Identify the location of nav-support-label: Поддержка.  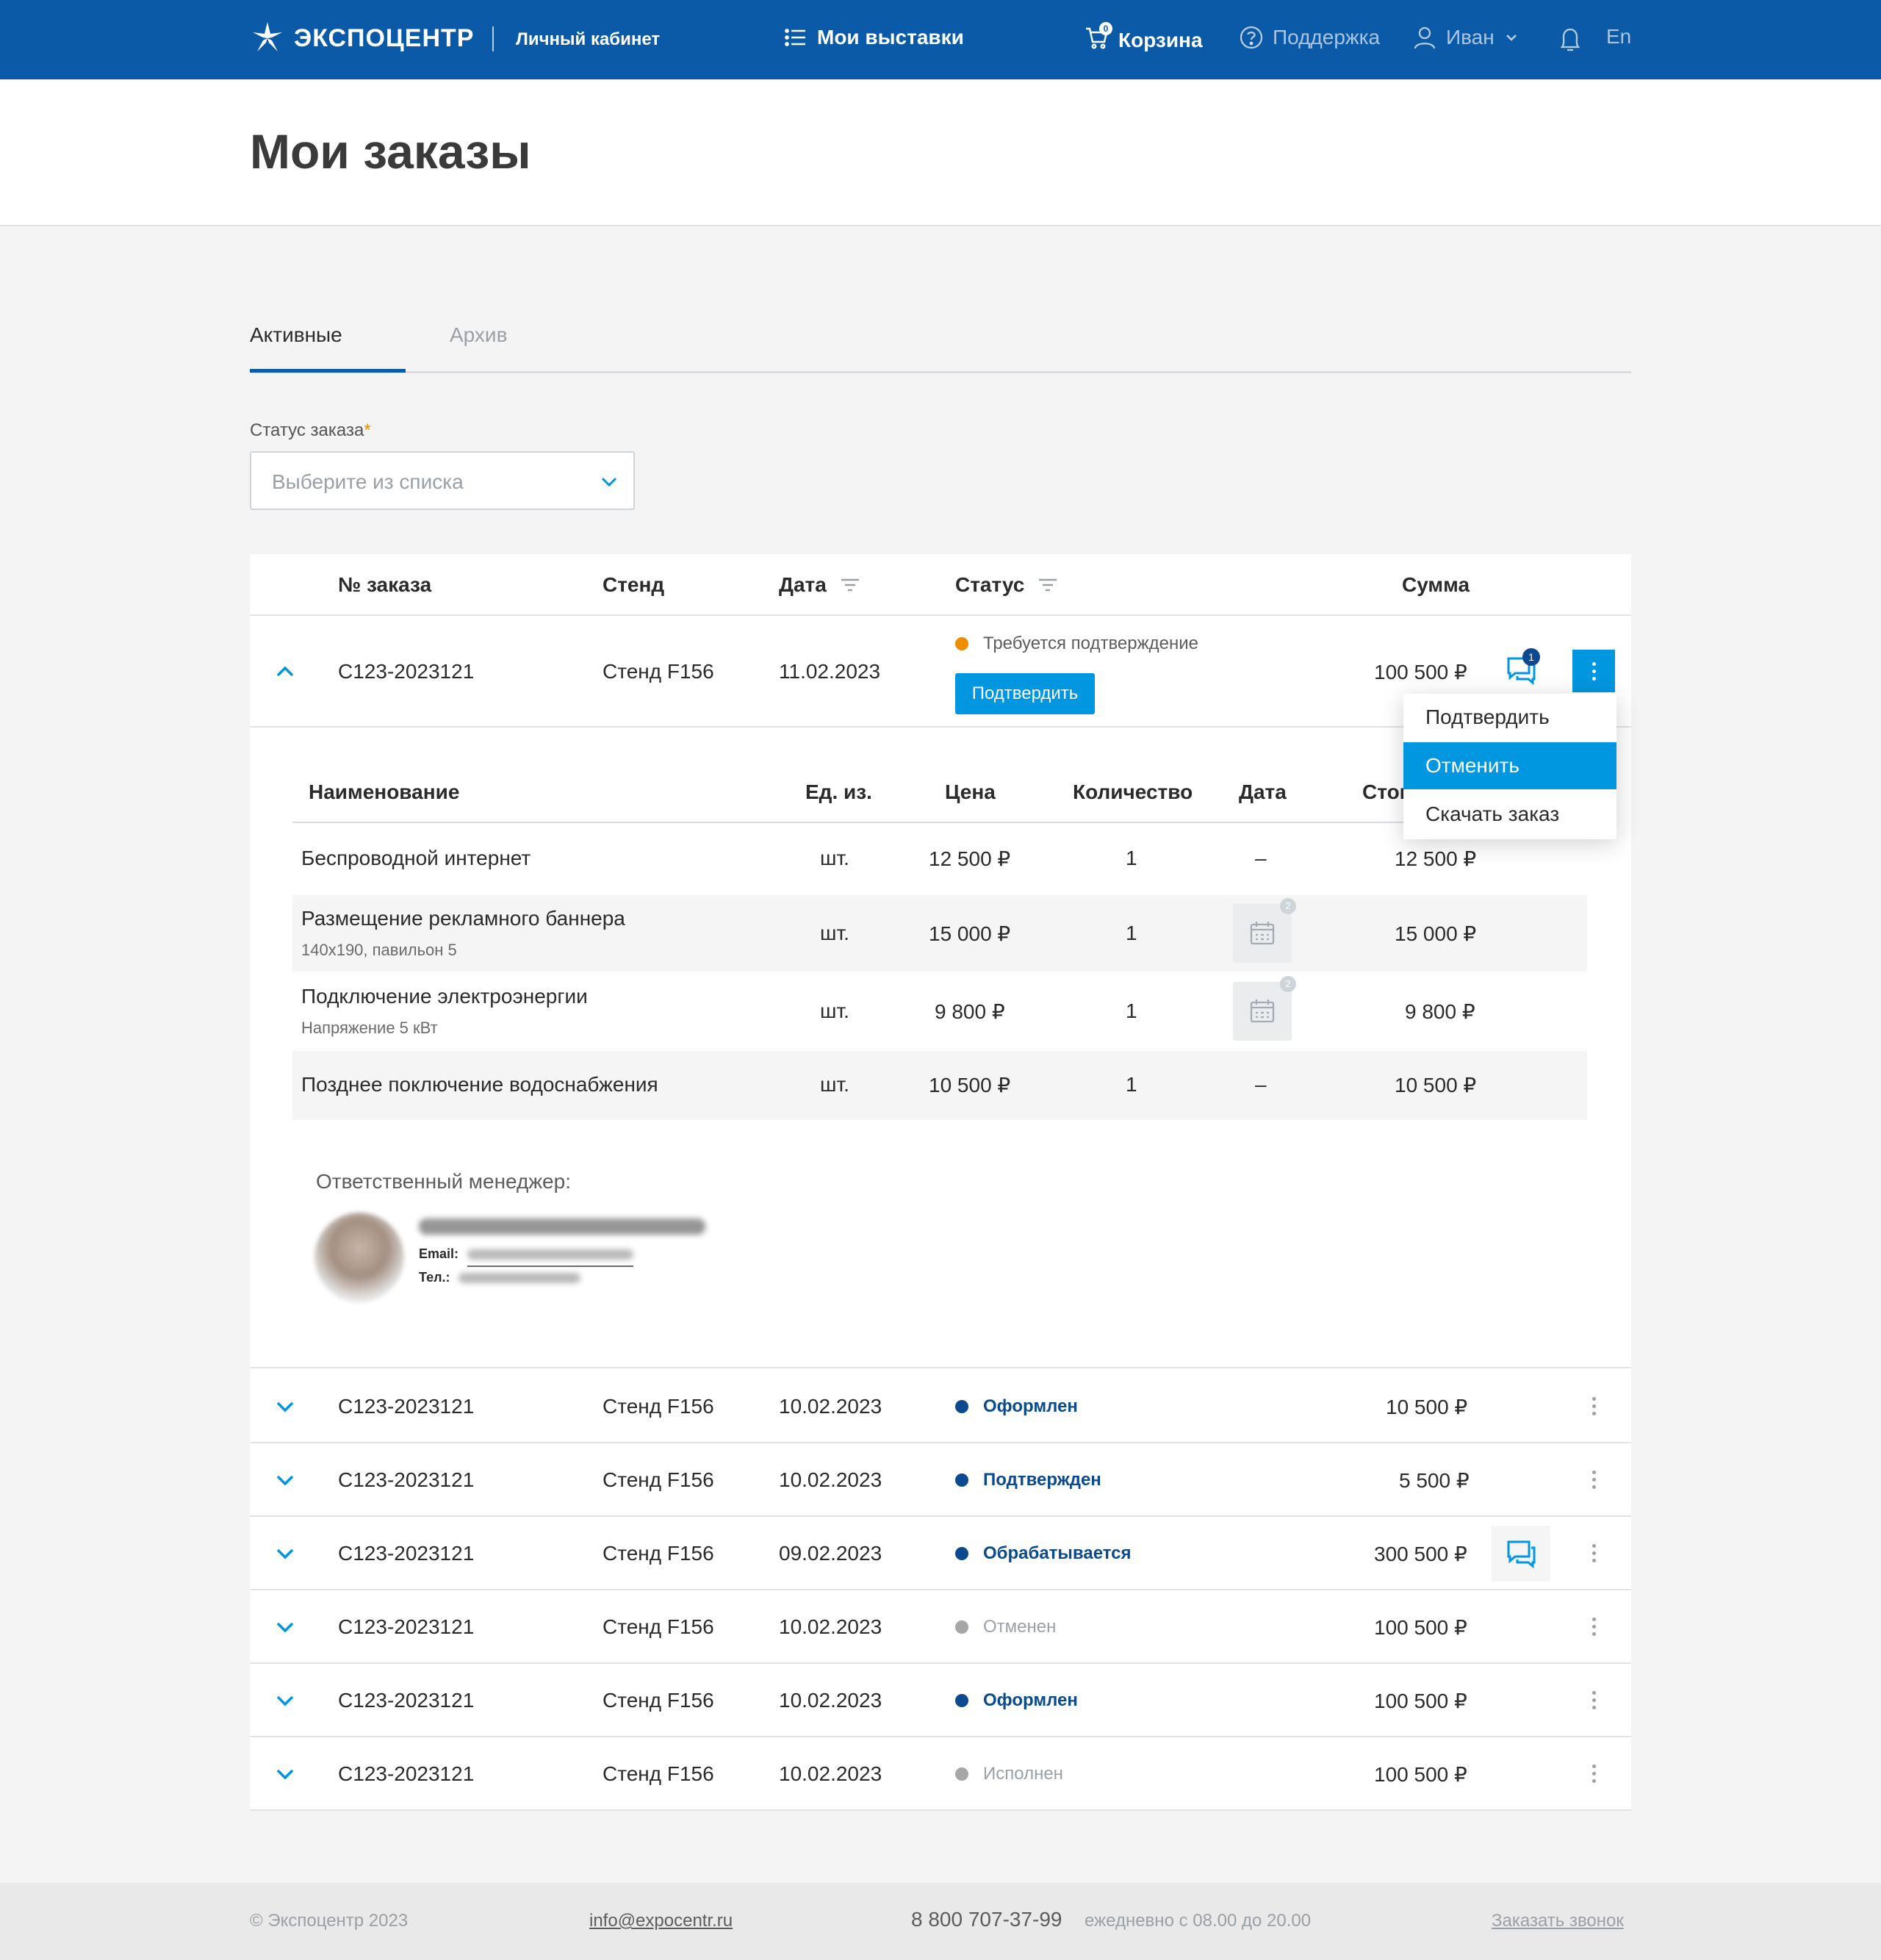
(1327, 37).